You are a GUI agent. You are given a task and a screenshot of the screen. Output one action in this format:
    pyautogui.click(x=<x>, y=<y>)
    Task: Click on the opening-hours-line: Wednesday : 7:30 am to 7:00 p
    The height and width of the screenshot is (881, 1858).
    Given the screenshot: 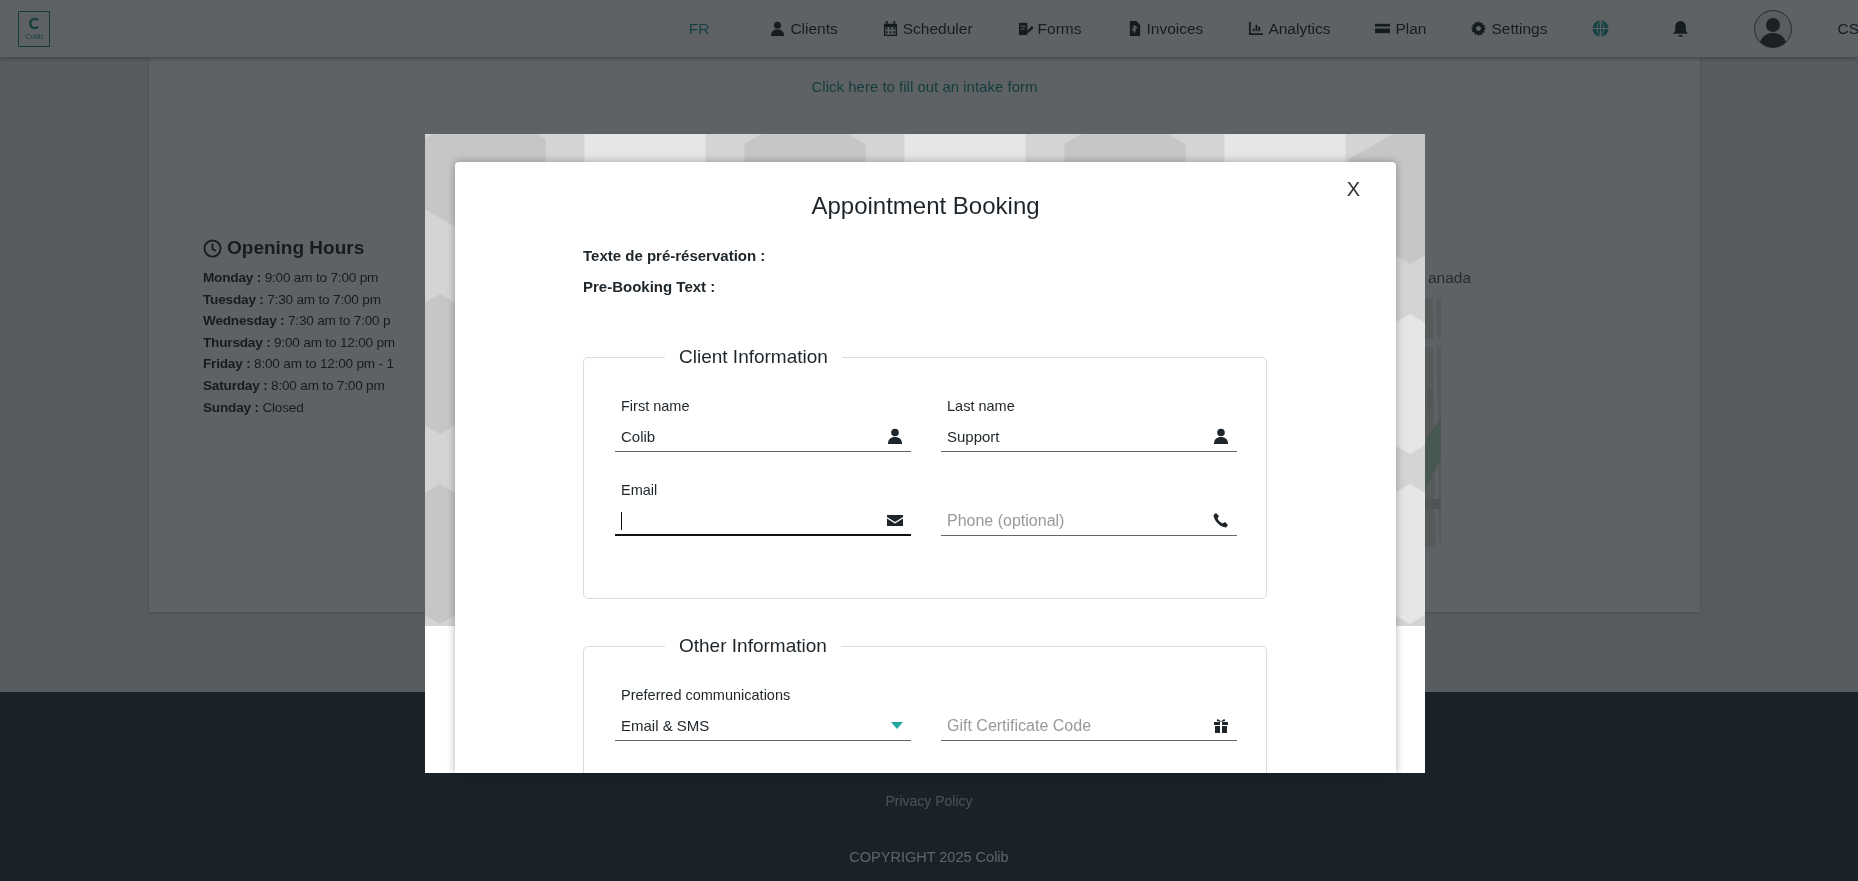 What is the action you would take?
    pyautogui.click(x=297, y=321)
    